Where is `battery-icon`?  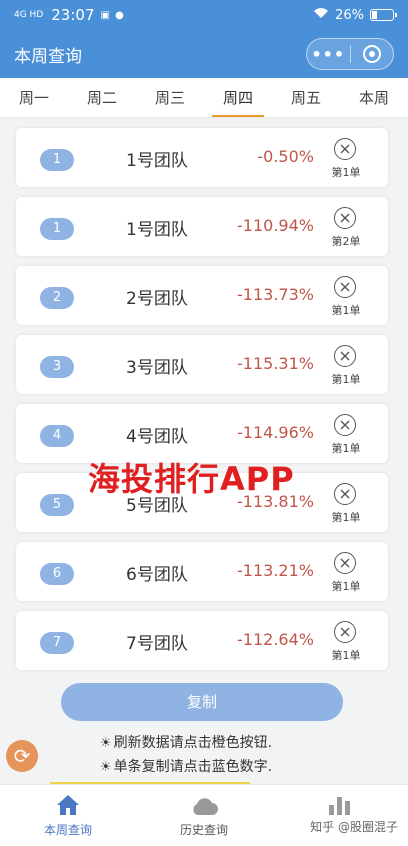
battery-icon is located at coordinates (383, 15).